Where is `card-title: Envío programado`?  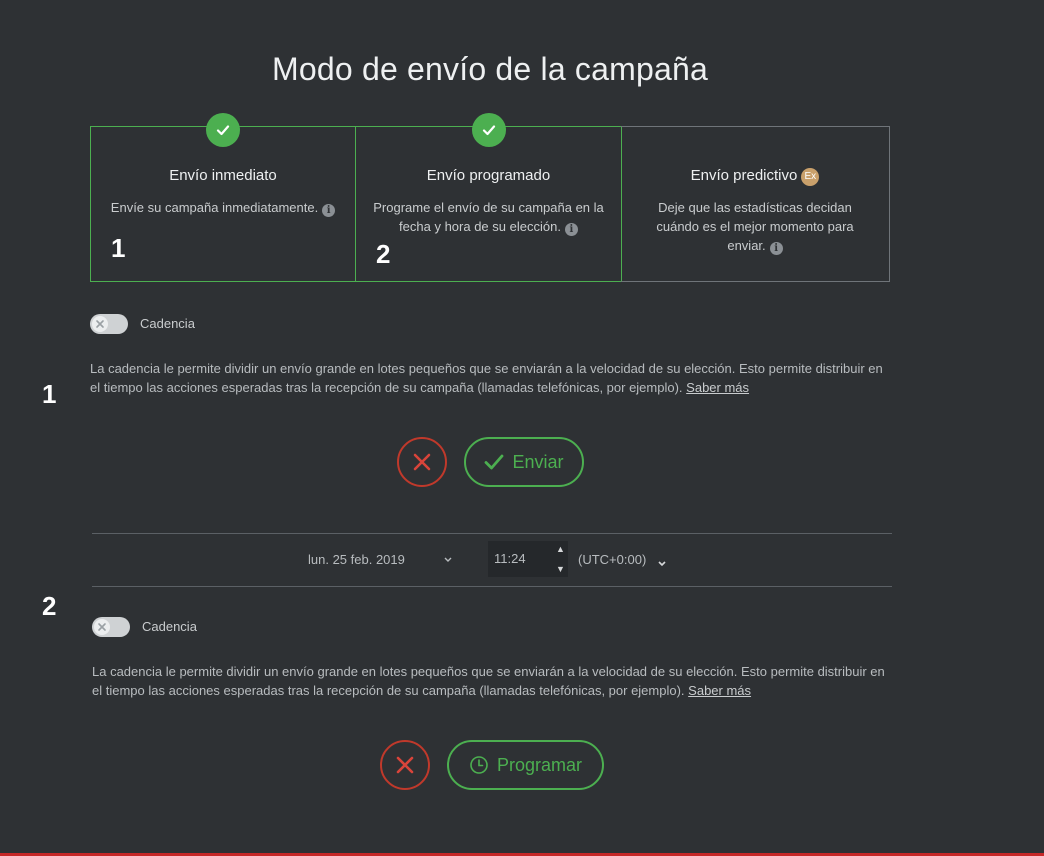 card-title: Envío programado is located at coordinates (488, 175).